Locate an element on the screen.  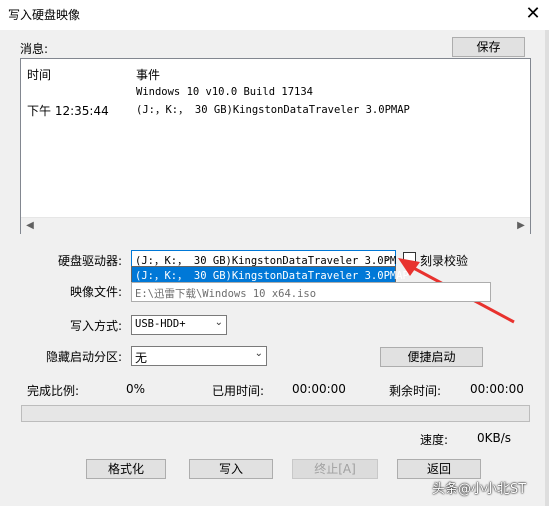
speed-label: 速度: is located at coordinates (434, 440).